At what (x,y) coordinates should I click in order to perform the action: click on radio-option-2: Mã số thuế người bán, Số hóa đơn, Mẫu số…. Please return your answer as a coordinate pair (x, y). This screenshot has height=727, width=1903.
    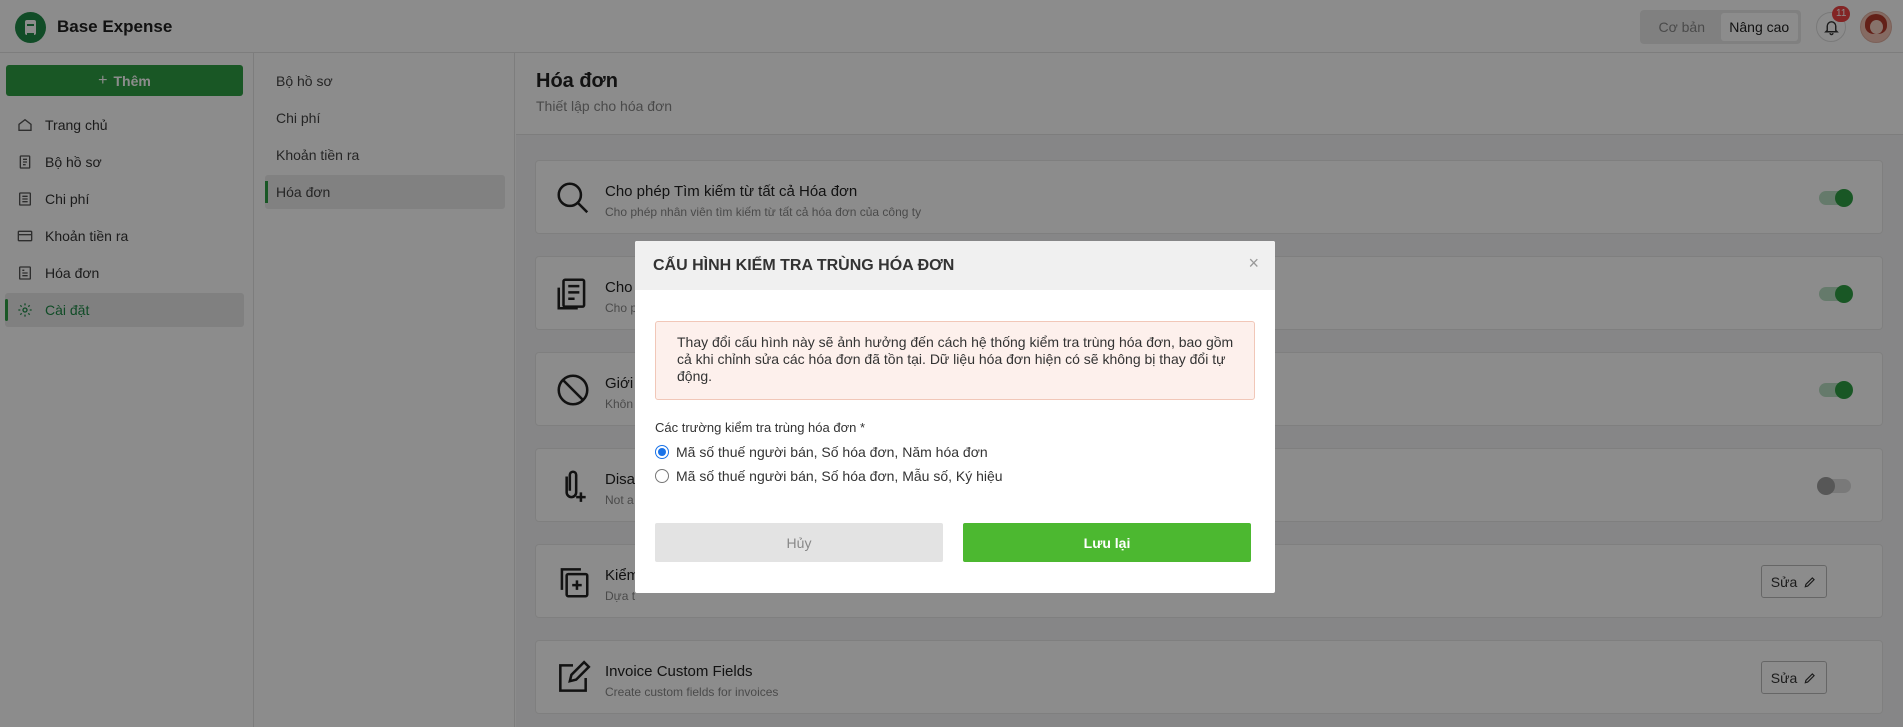
    Looking at the image, I should click on (829, 476).